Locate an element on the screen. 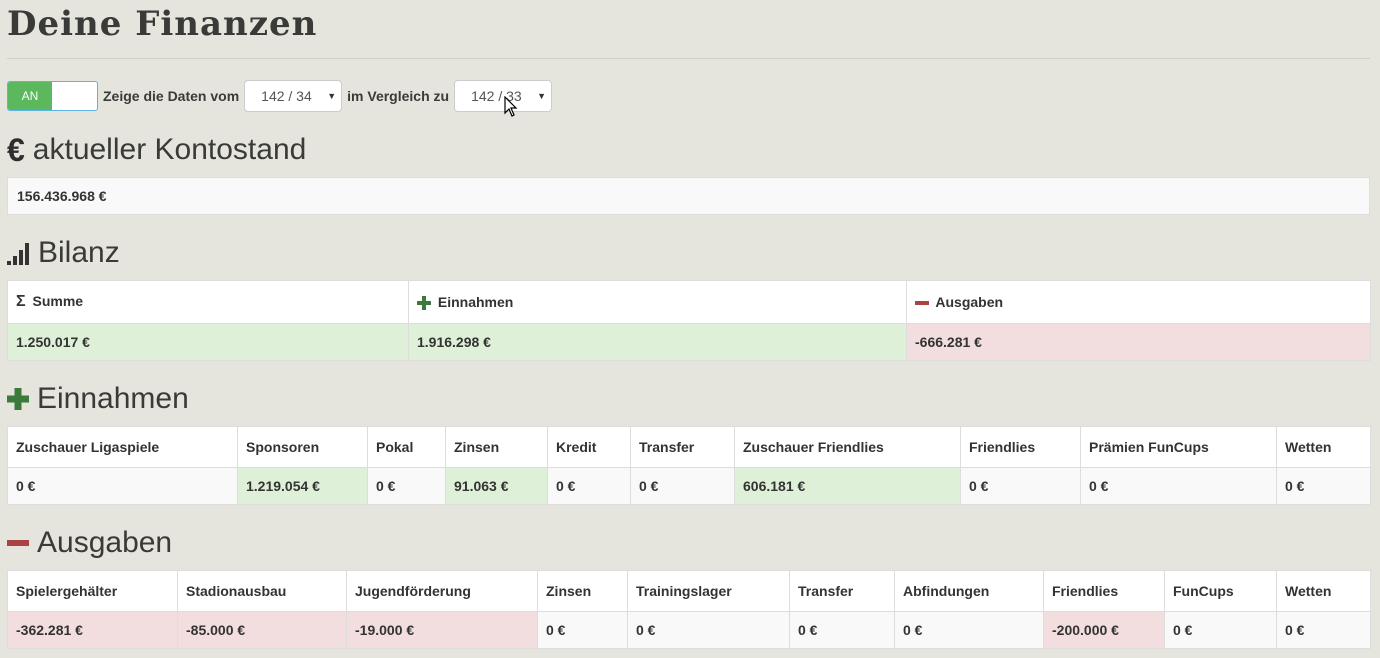 The height and width of the screenshot is (658, 1380). column-header: FunCups is located at coordinates (1220, 591).